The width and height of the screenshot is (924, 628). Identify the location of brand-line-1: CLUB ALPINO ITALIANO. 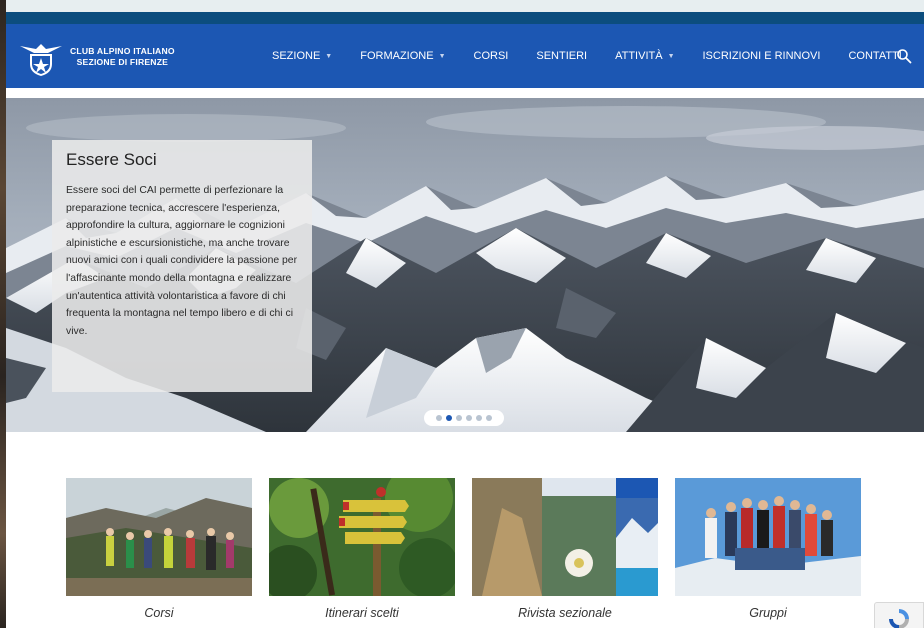
(122, 51).